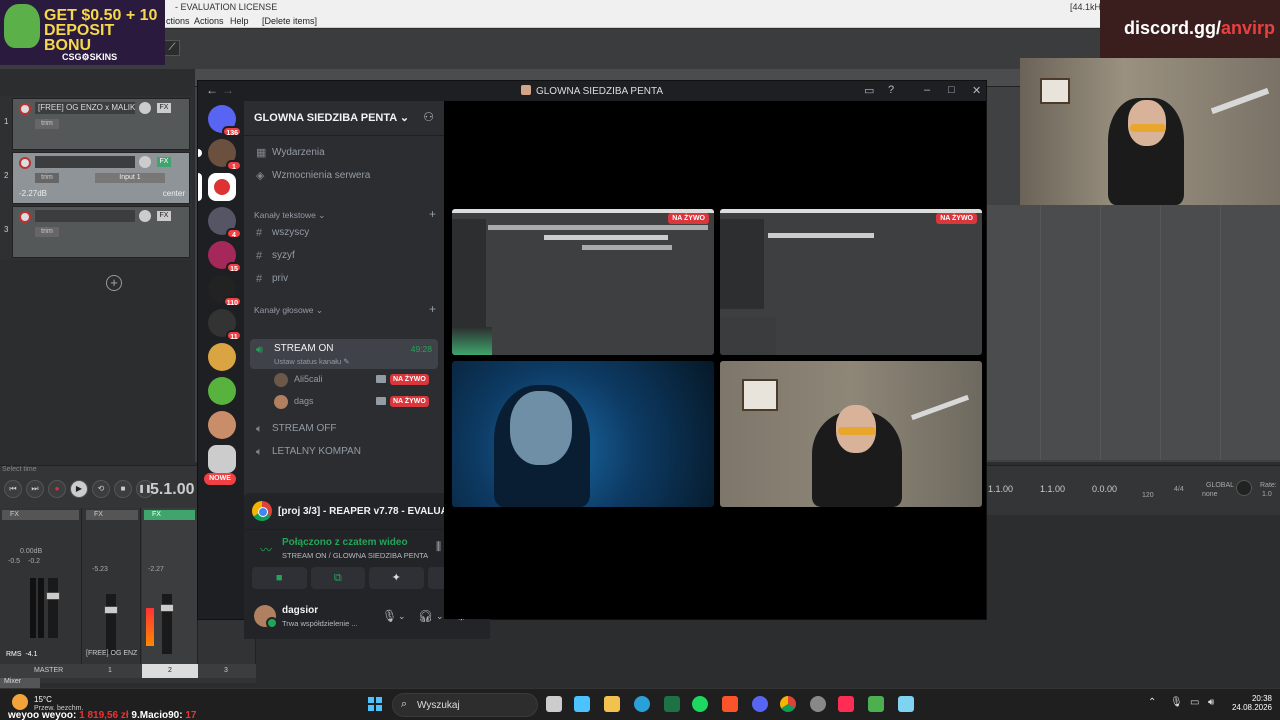 The height and width of the screenshot is (720, 1280). I want to click on record-arm-button, so click(25, 217).